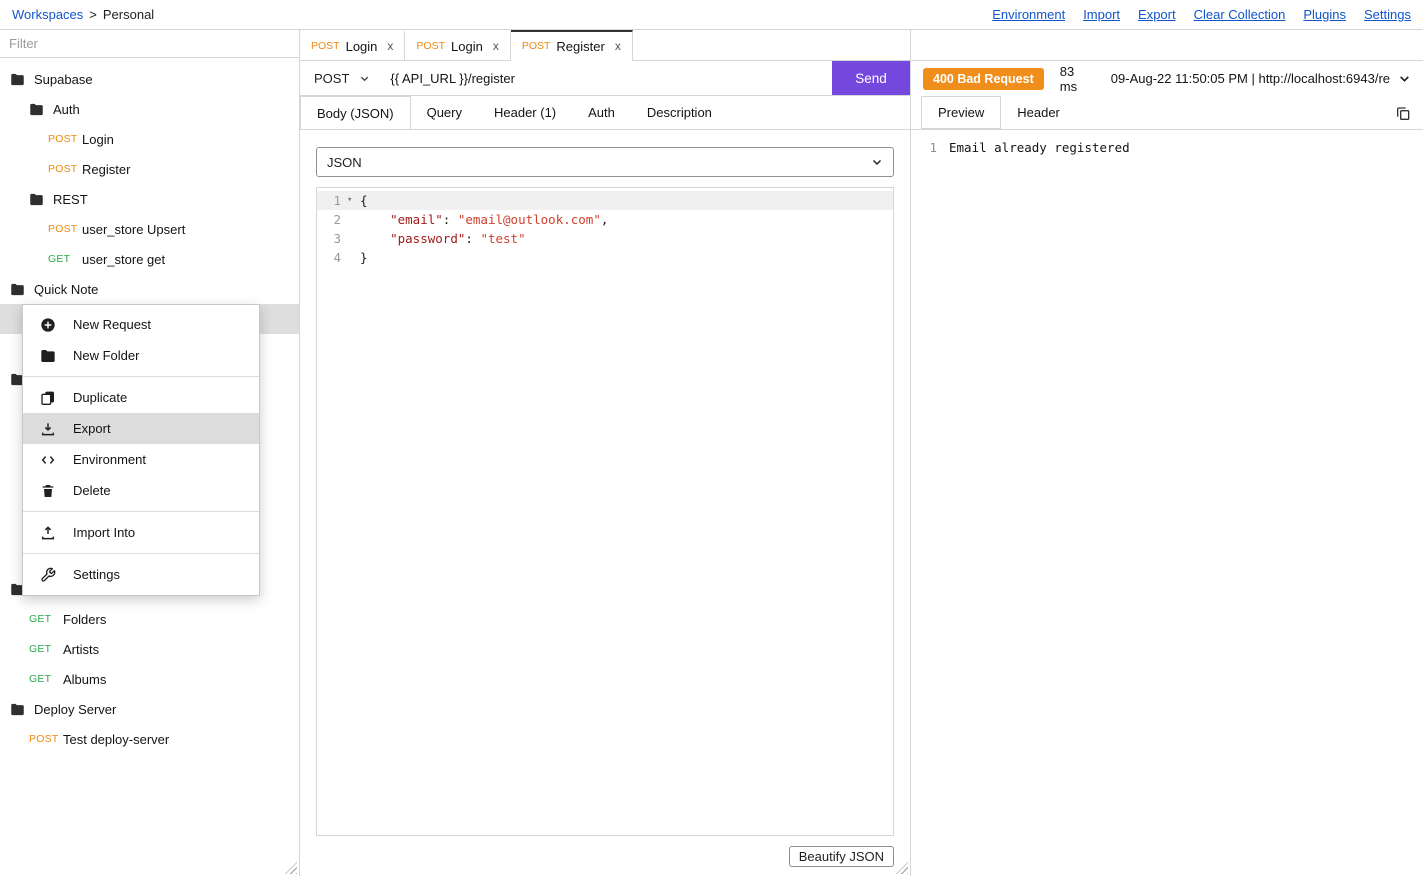 This screenshot has height=877, width=1423. Describe the element at coordinates (48, 356) in the screenshot. I see `folder-icon` at that location.